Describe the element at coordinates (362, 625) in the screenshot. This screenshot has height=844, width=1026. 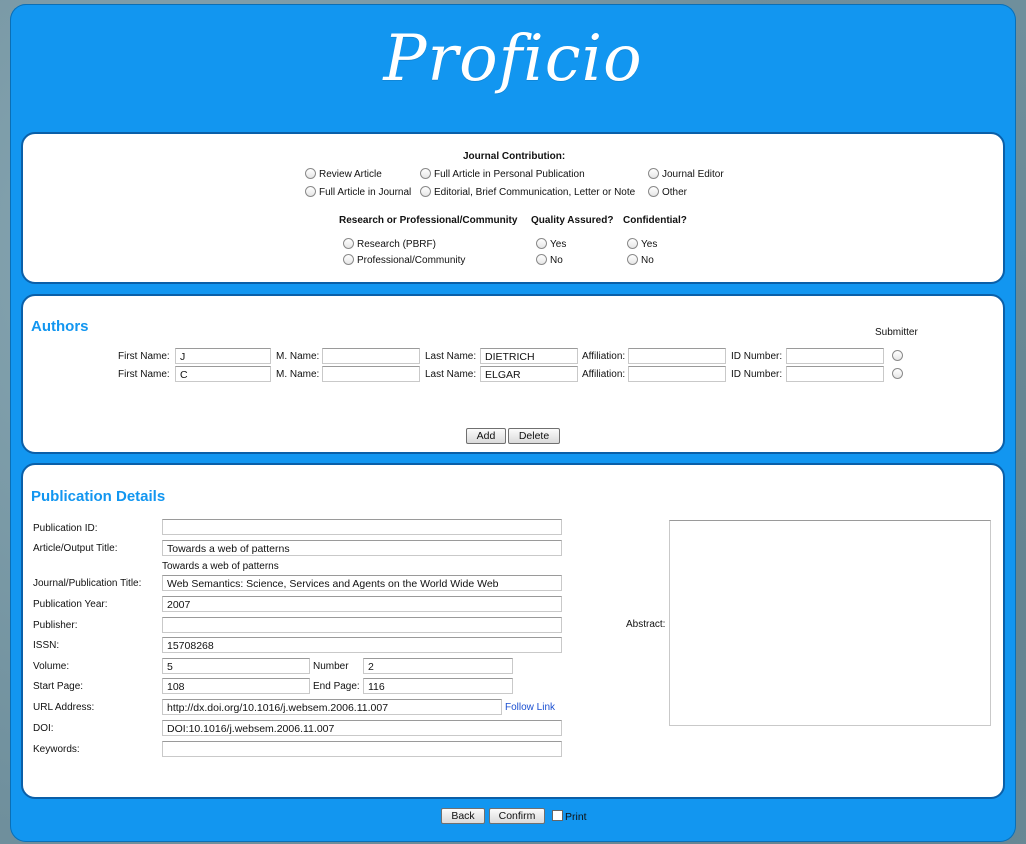
I see `publisher-input` at that location.